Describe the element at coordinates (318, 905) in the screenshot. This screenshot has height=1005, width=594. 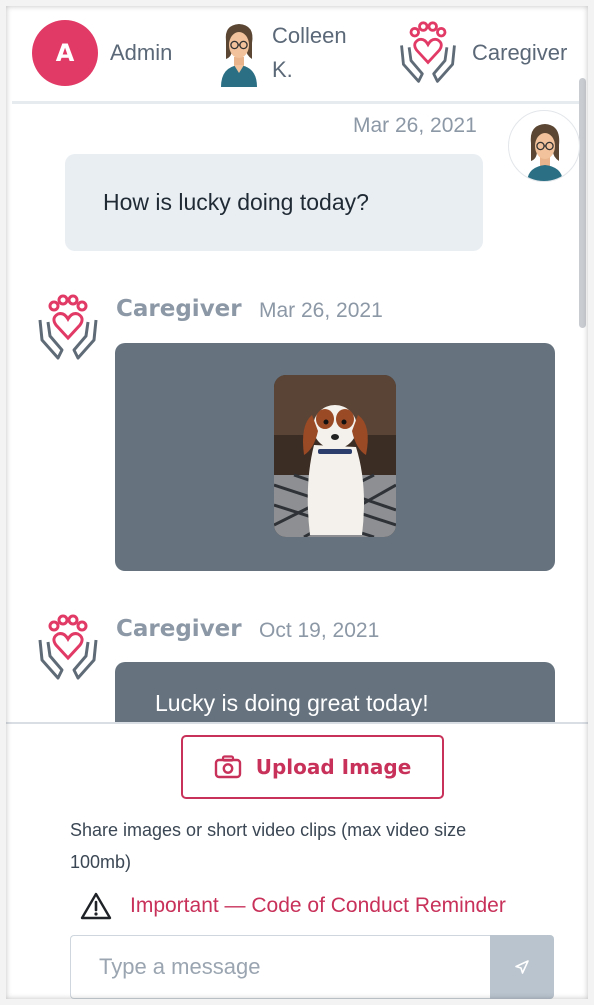
I see `code-of-conduct-label: Important — Code of Conduct Reminder` at that location.